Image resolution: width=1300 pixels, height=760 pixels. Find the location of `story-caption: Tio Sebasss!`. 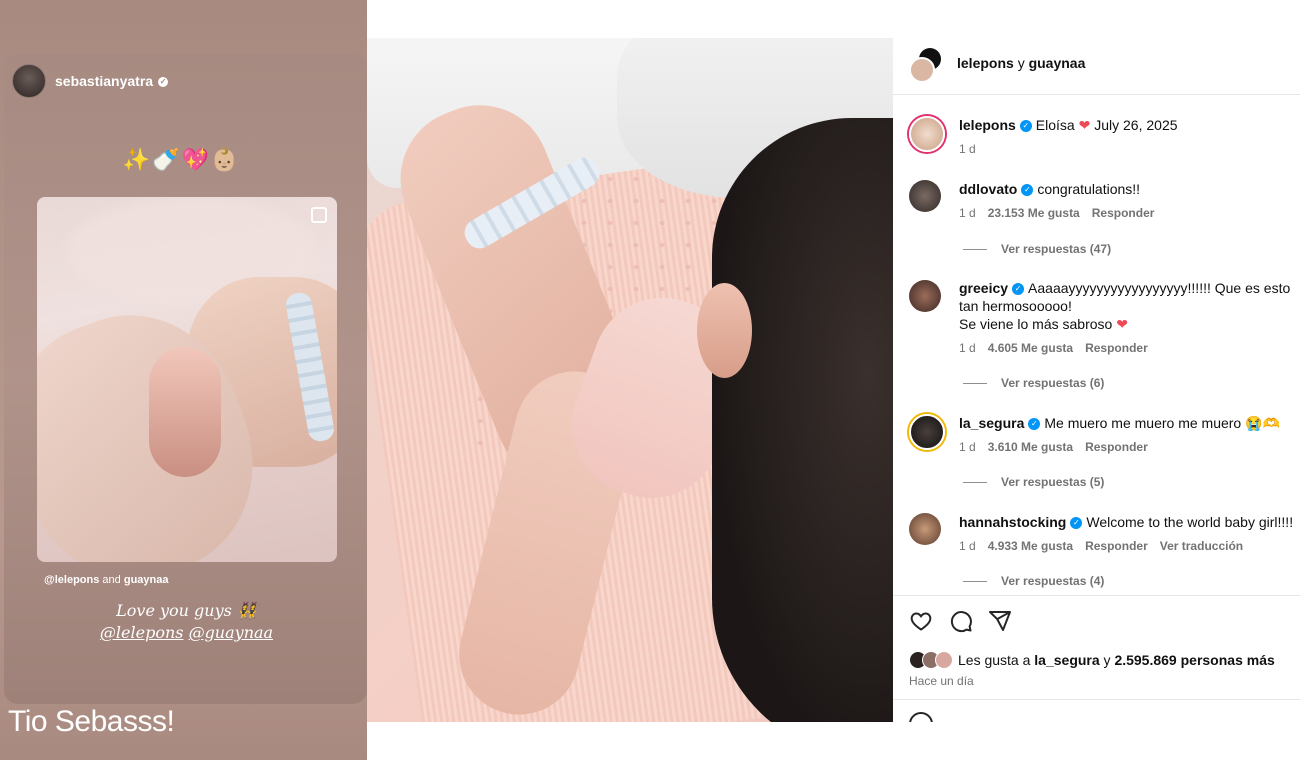

story-caption: Tio Sebasss! is located at coordinates (91, 721).